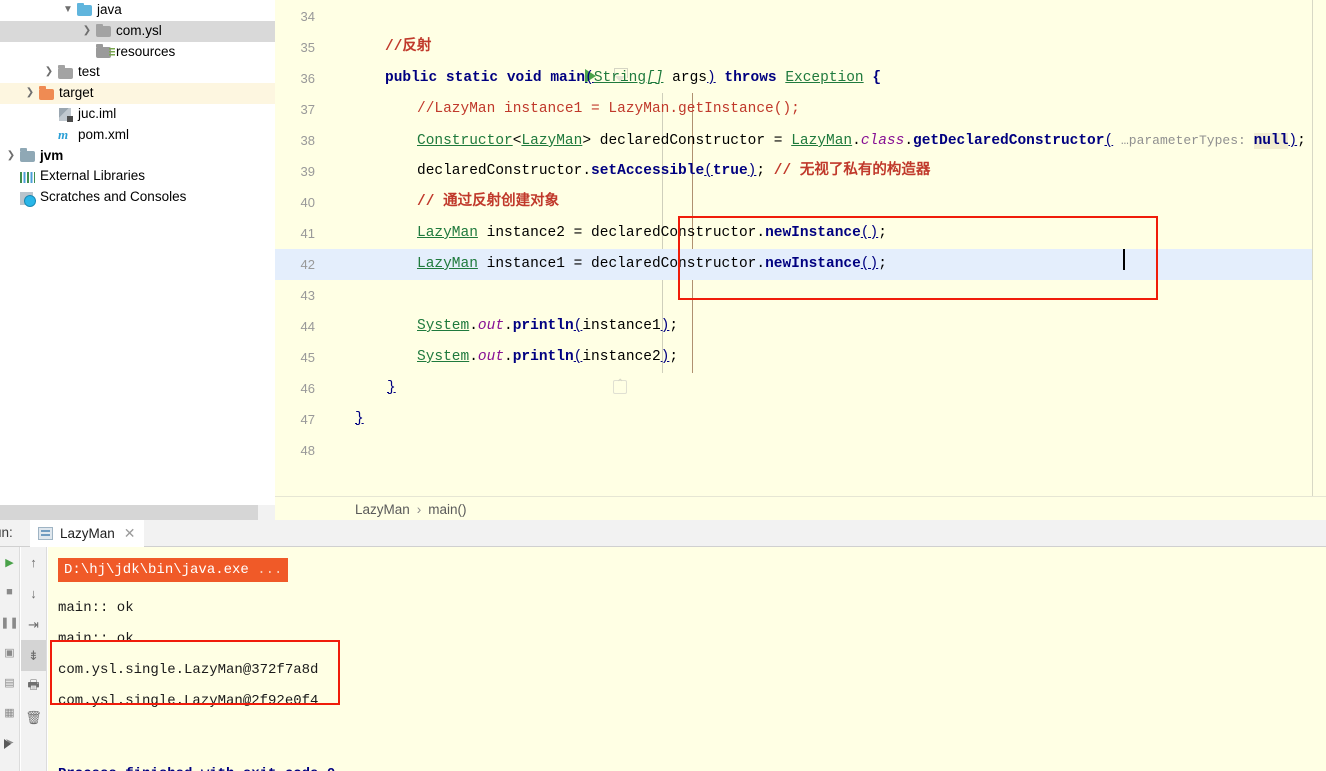  What do you see at coordinates (408, 47) in the screenshot?
I see `code-text: //反射` at bounding box center [408, 47].